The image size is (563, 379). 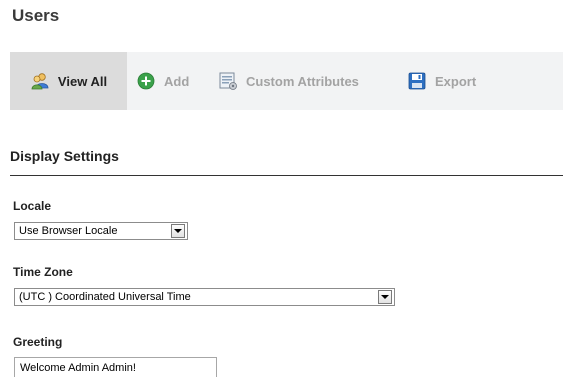 What do you see at coordinates (64, 156) in the screenshot?
I see `display-settings-heading: Display Settings` at bounding box center [64, 156].